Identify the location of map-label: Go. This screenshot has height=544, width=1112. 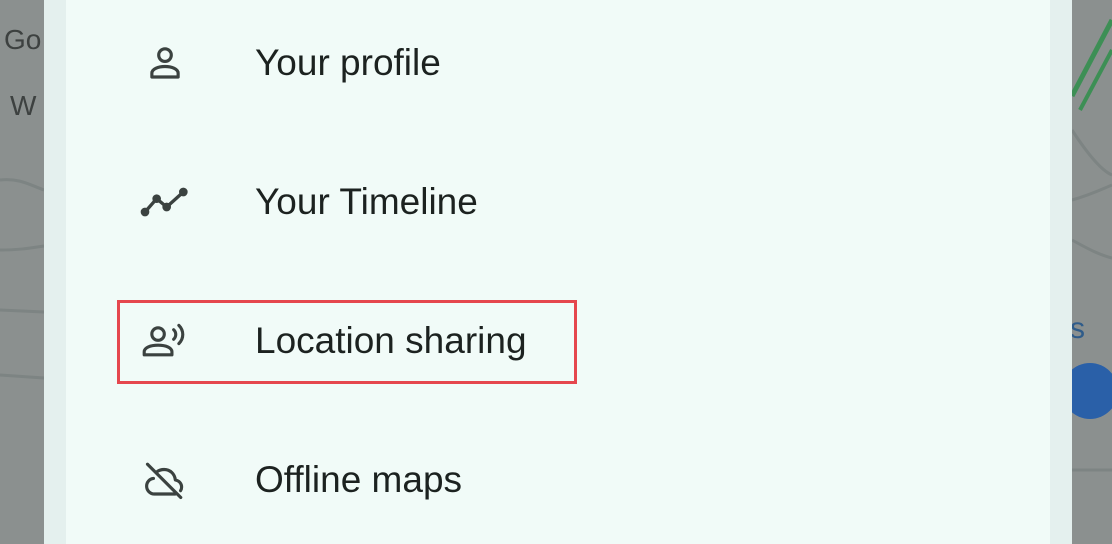
(23, 39).